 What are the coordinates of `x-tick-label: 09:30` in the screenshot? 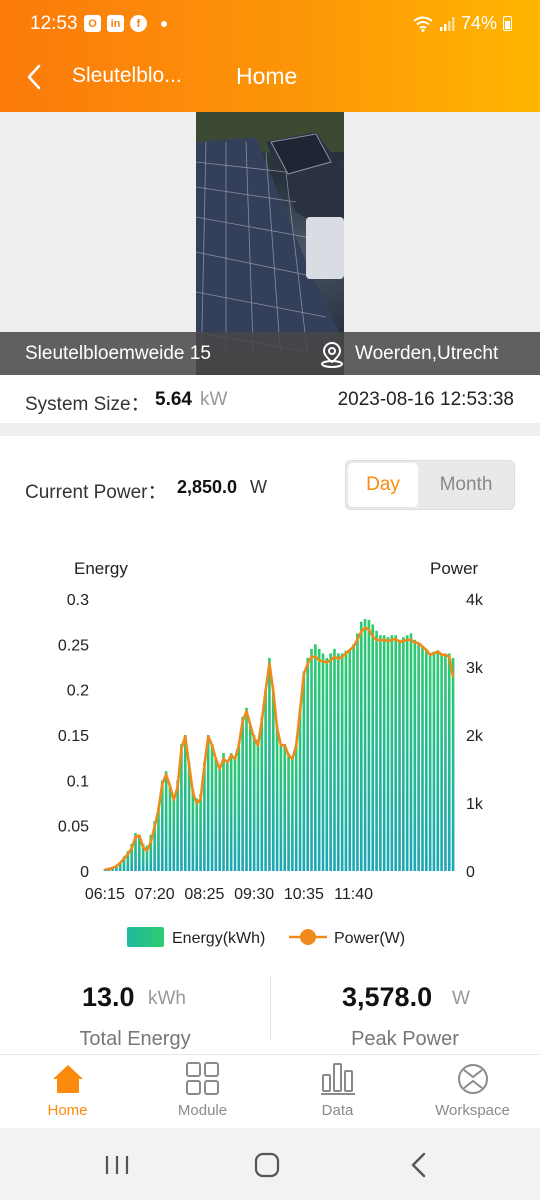 It's located at (254, 894).